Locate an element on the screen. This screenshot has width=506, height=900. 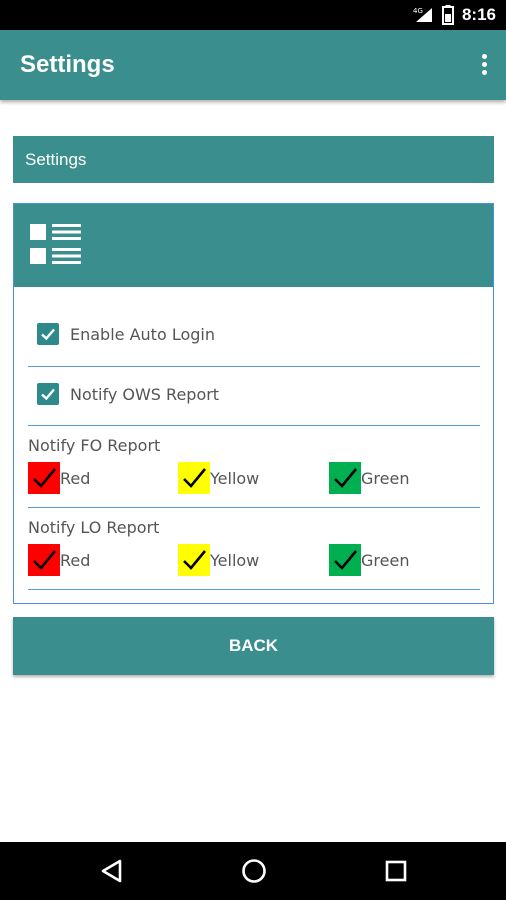
section-header: Settings is located at coordinates (253, 159).